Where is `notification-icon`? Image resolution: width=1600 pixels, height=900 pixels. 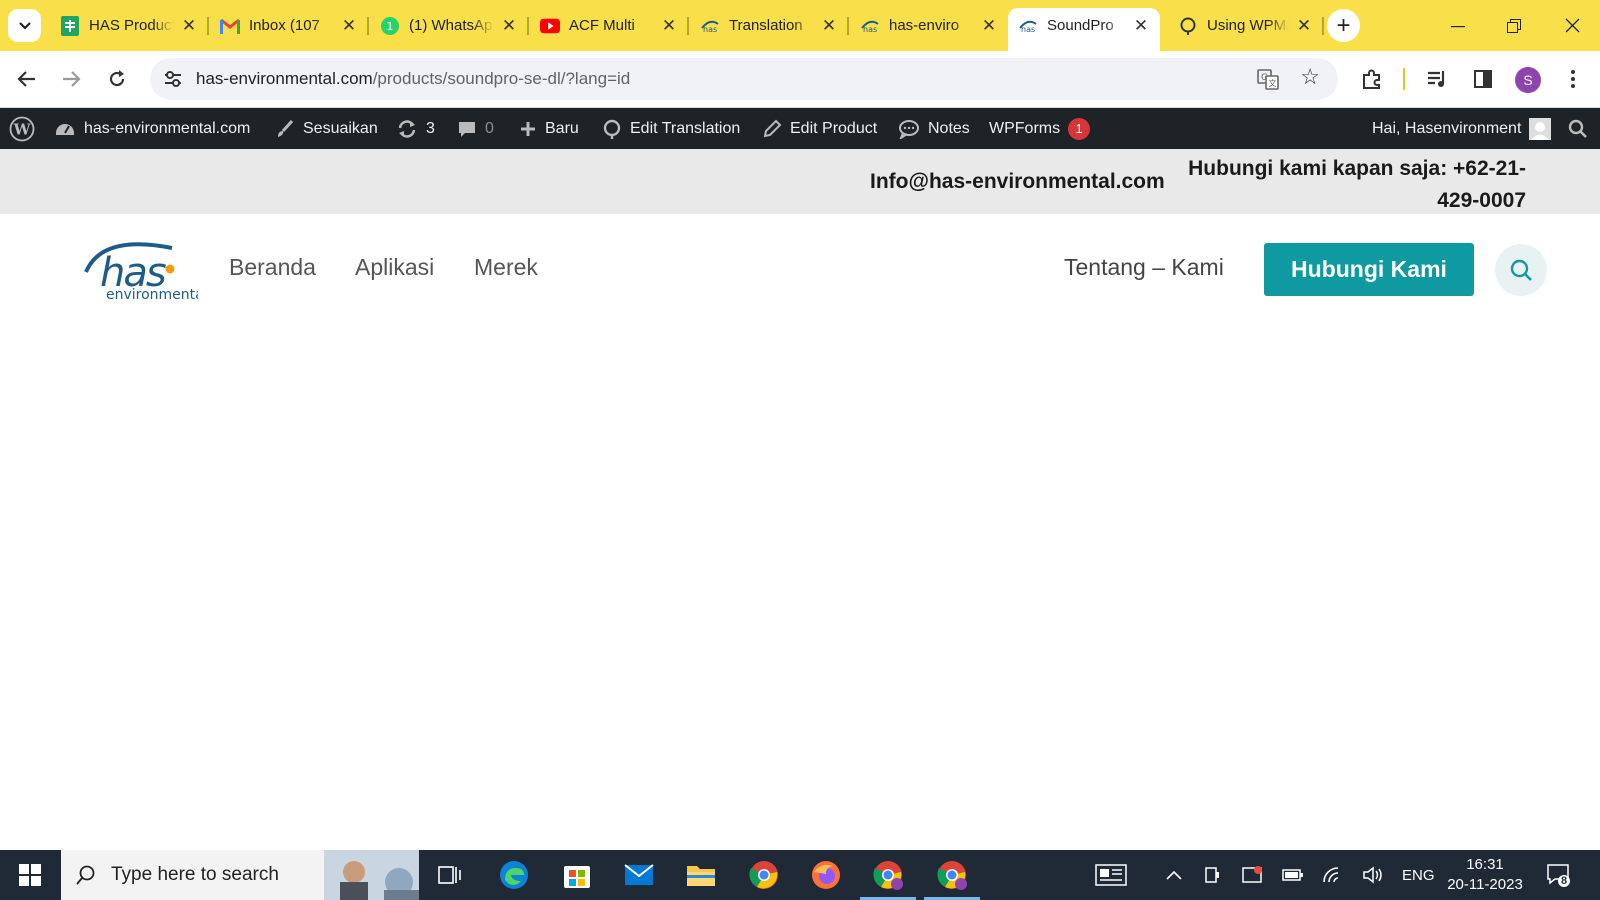 notification-icon is located at coordinates (1558, 875).